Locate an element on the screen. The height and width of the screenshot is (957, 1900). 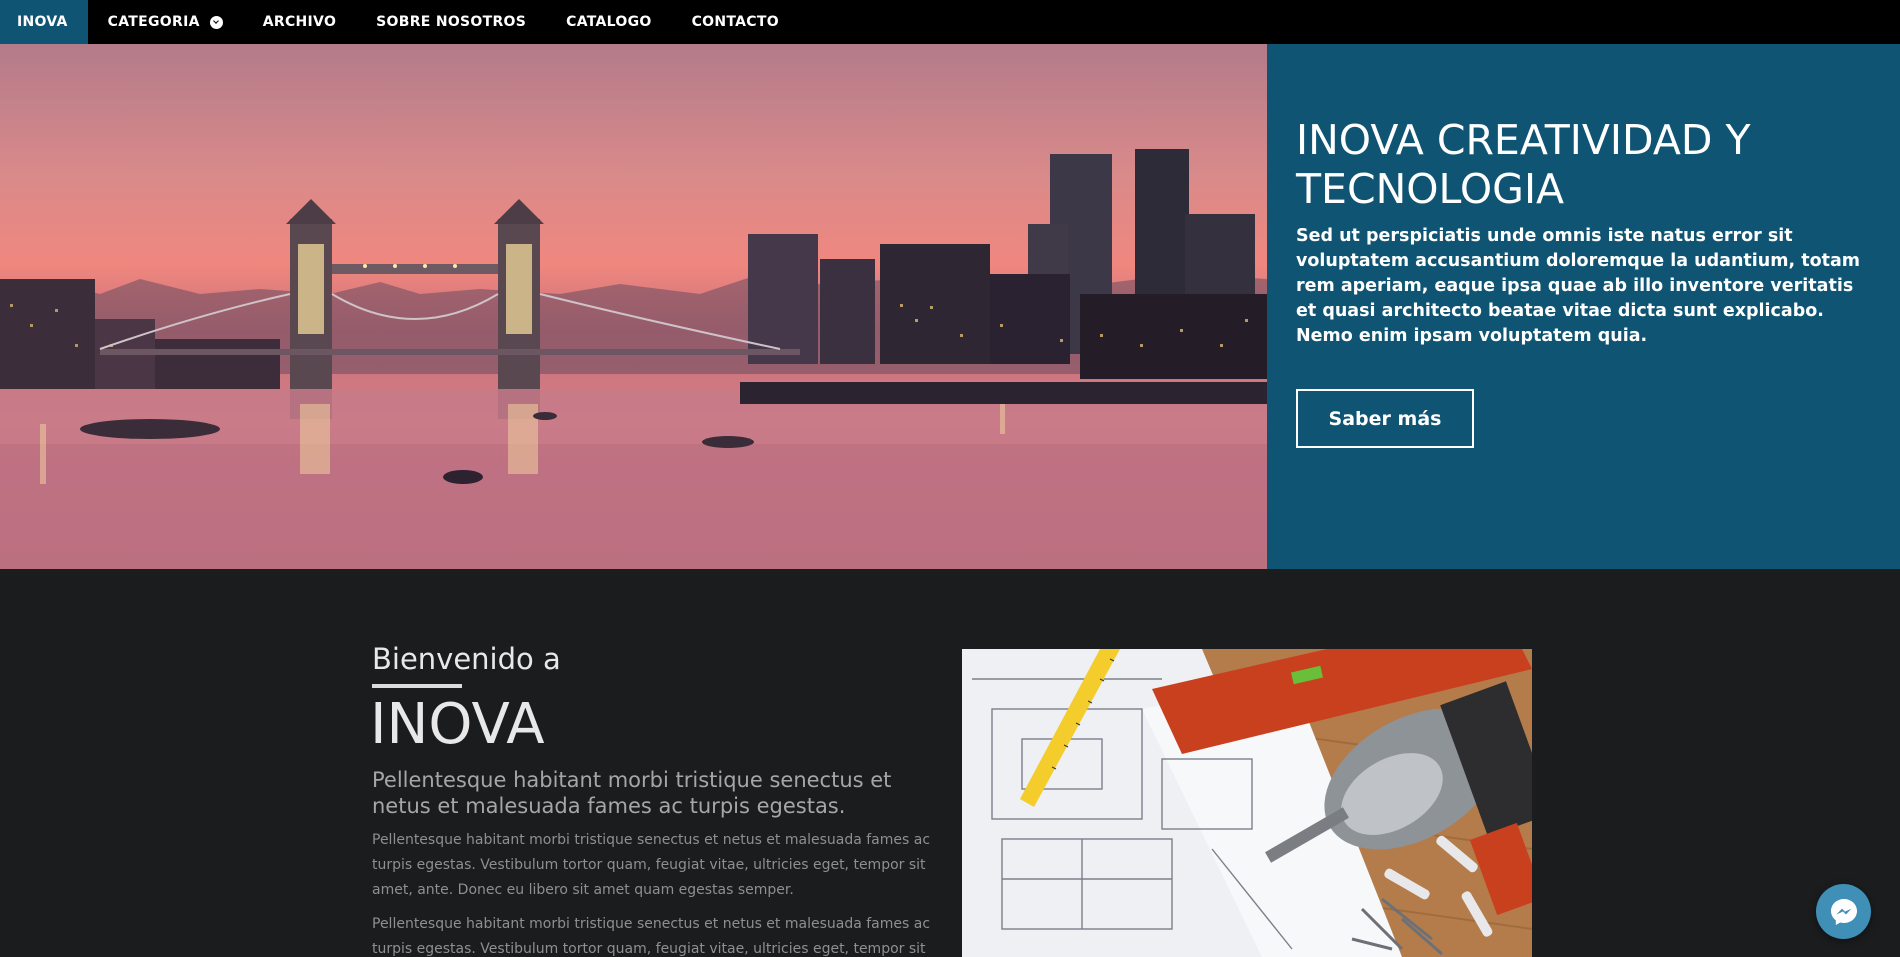
nav-item-label: ARCHIVO is located at coordinates (299, 22).